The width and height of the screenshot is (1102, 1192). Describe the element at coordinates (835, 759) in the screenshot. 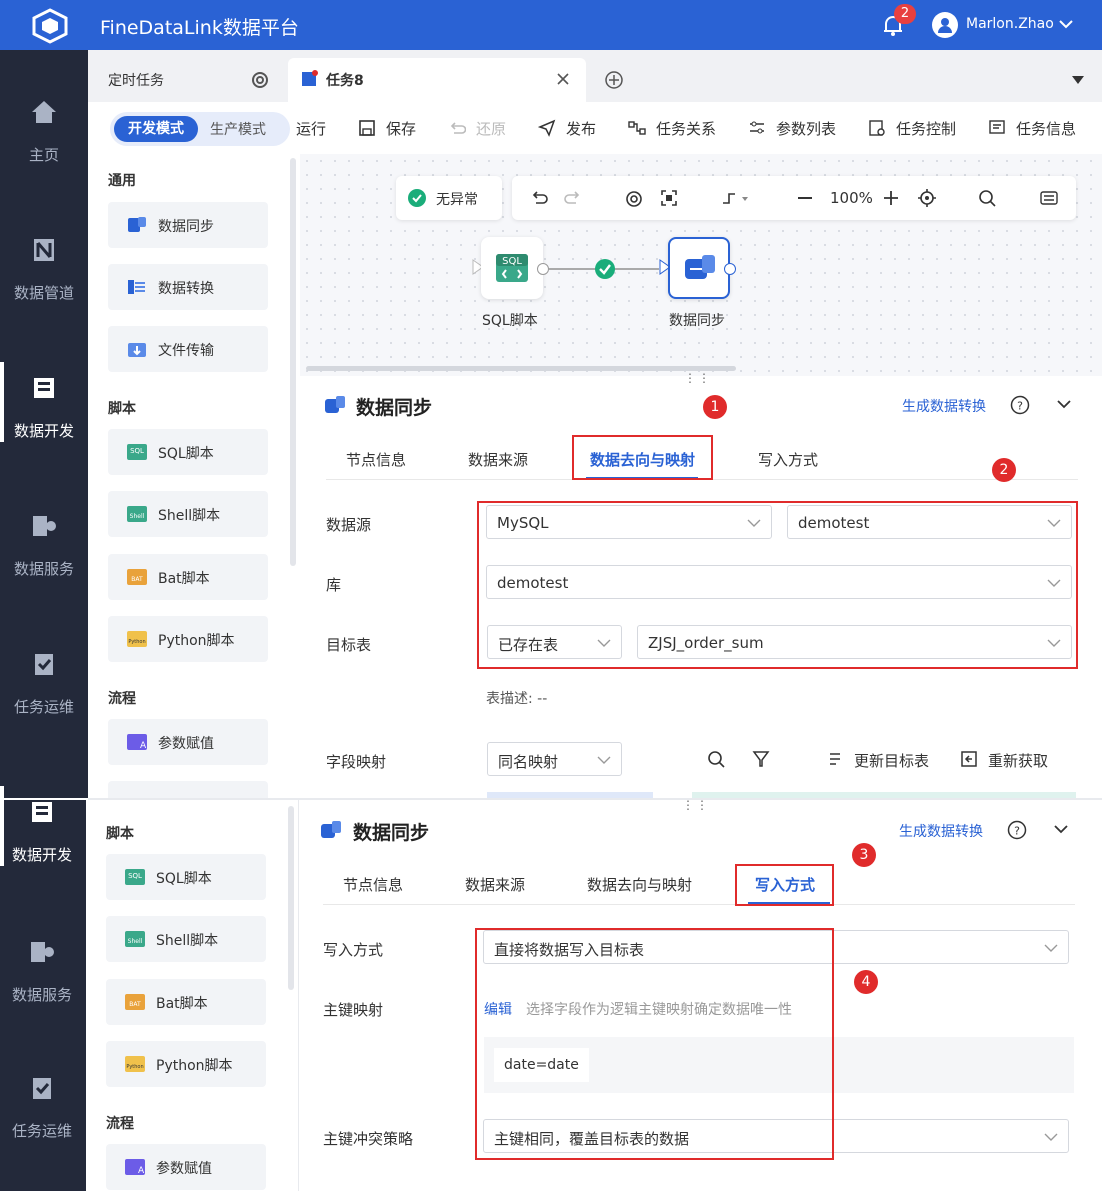

I see `update-target-icon` at that location.